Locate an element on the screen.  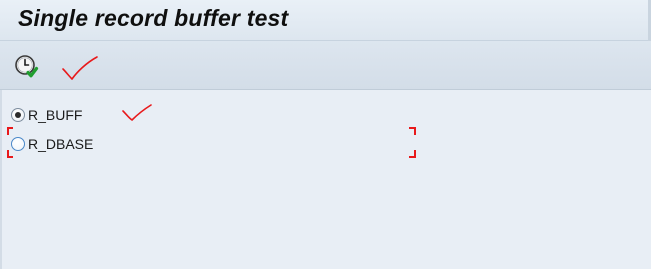
radio-option-r-buff: R_BUFF is located at coordinates (46, 115).